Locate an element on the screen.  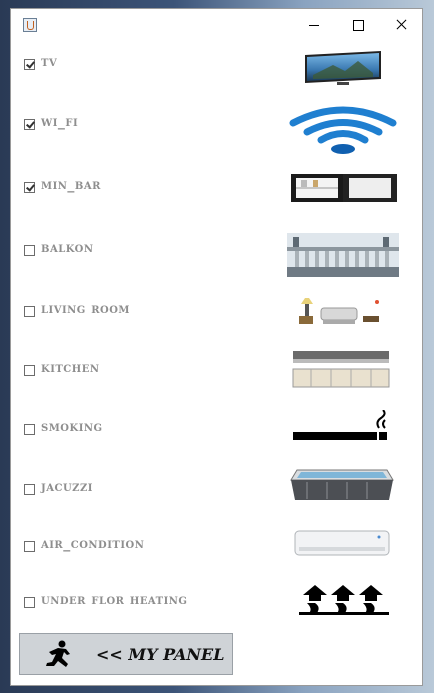
floor-heating-label: UNDER FLOR HEATING is located at coordinates (114, 600).